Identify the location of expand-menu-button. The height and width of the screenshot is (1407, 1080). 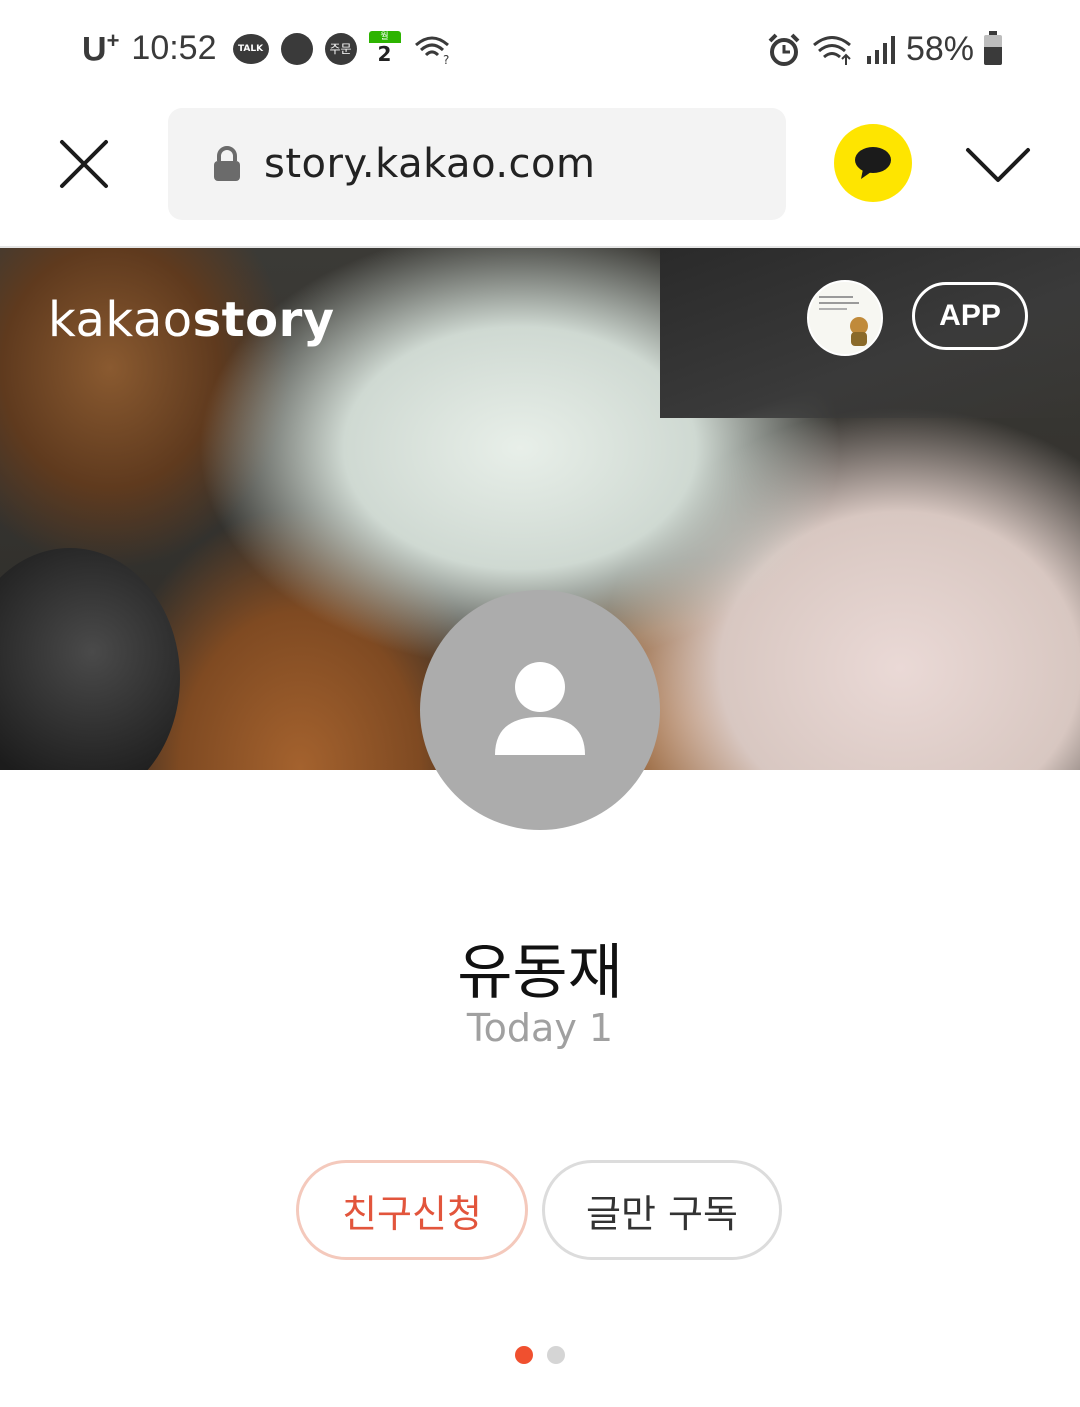
(998, 165).